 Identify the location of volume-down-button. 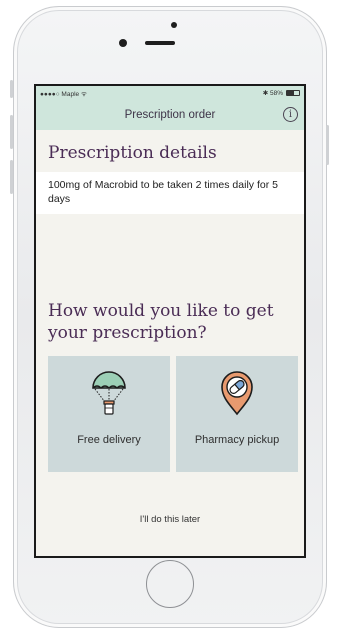
(11, 177).